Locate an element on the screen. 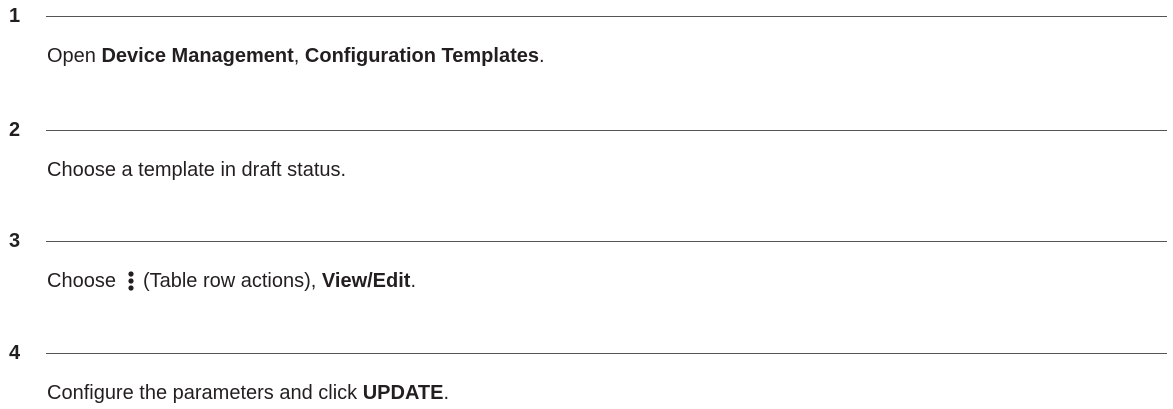 This screenshot has height=409, width=1173. step-instruction: Choose (Table row actions), View/Edit. is located at coordinates (231, 281).